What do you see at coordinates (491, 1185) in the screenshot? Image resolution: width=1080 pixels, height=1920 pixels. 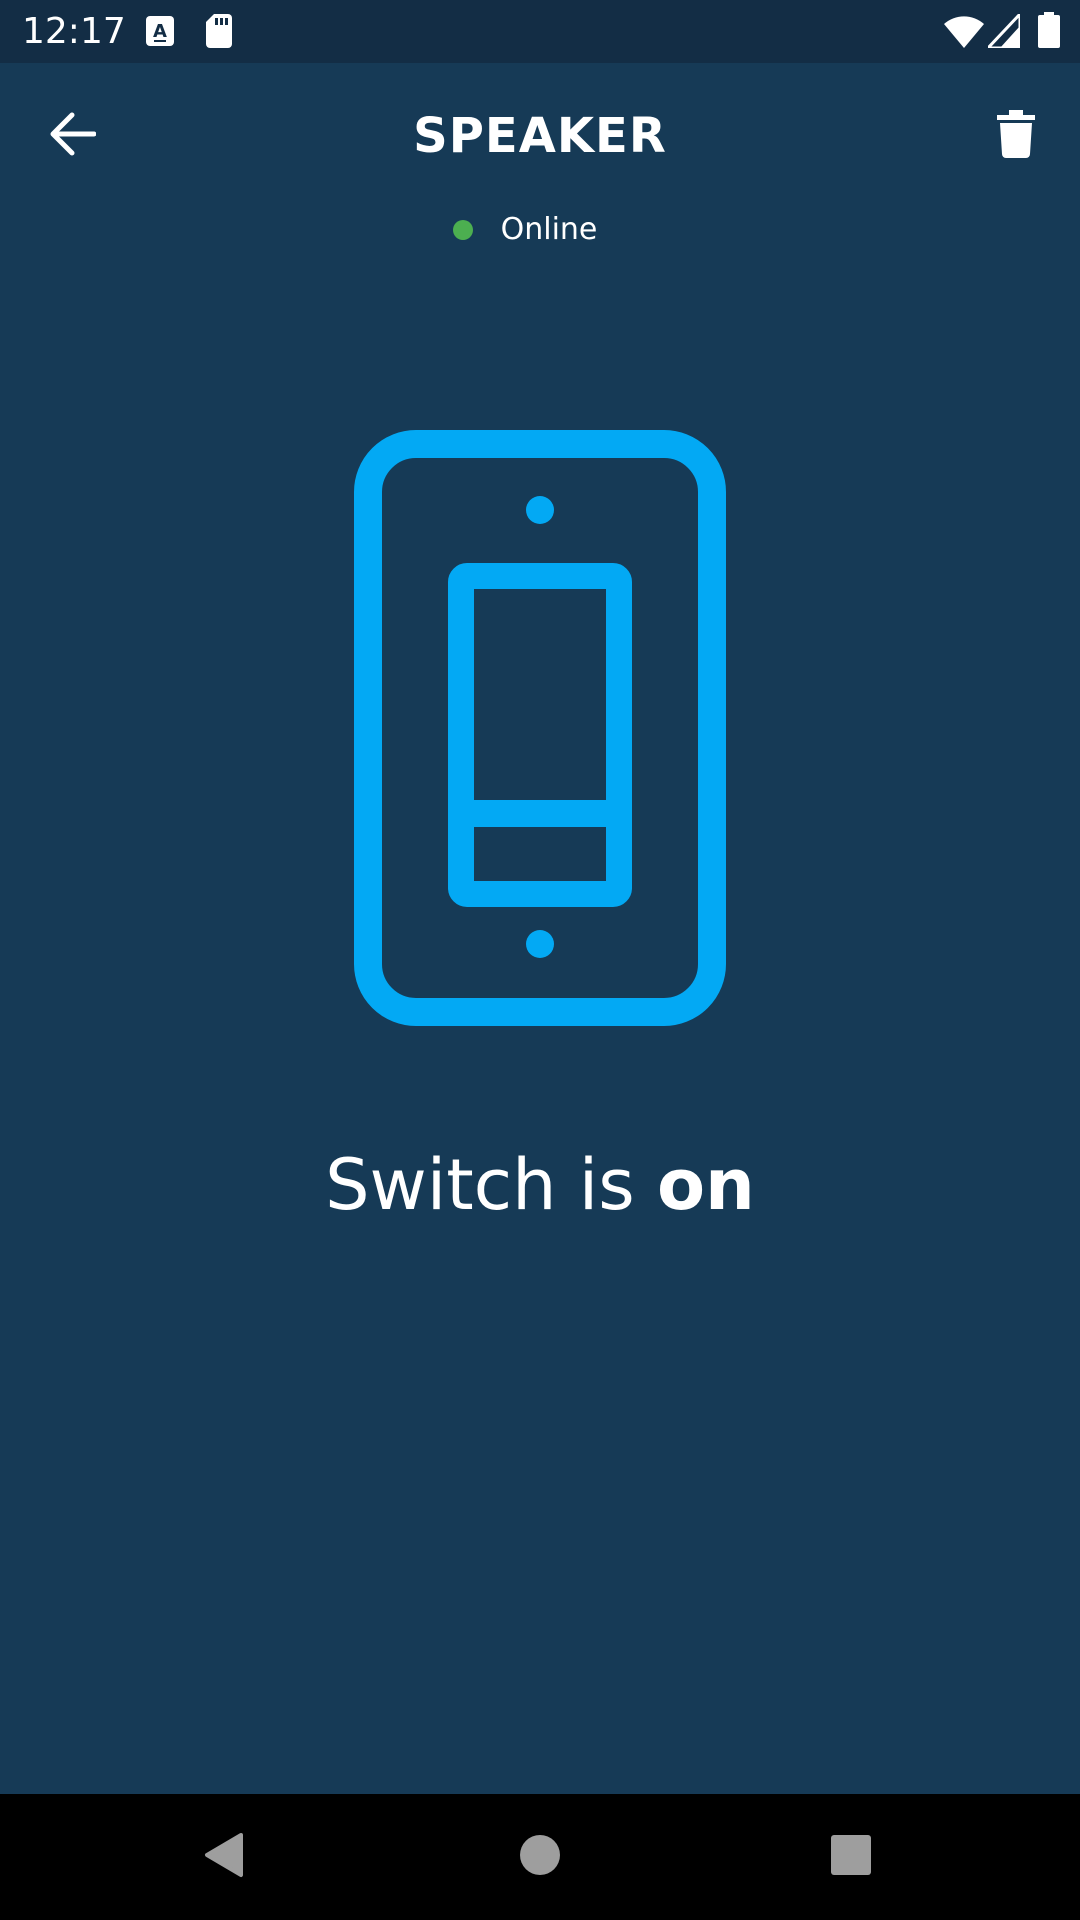 I see `switch-state-prefix: Switch is` at bounding box center [491, 1185].